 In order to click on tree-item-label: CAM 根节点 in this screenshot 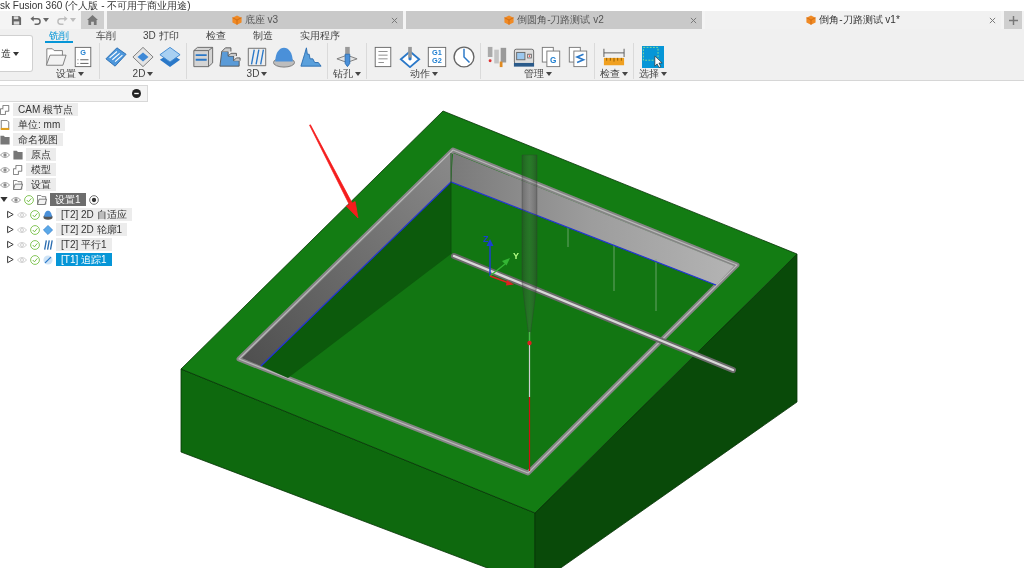, I will do `click(45, 109)`.